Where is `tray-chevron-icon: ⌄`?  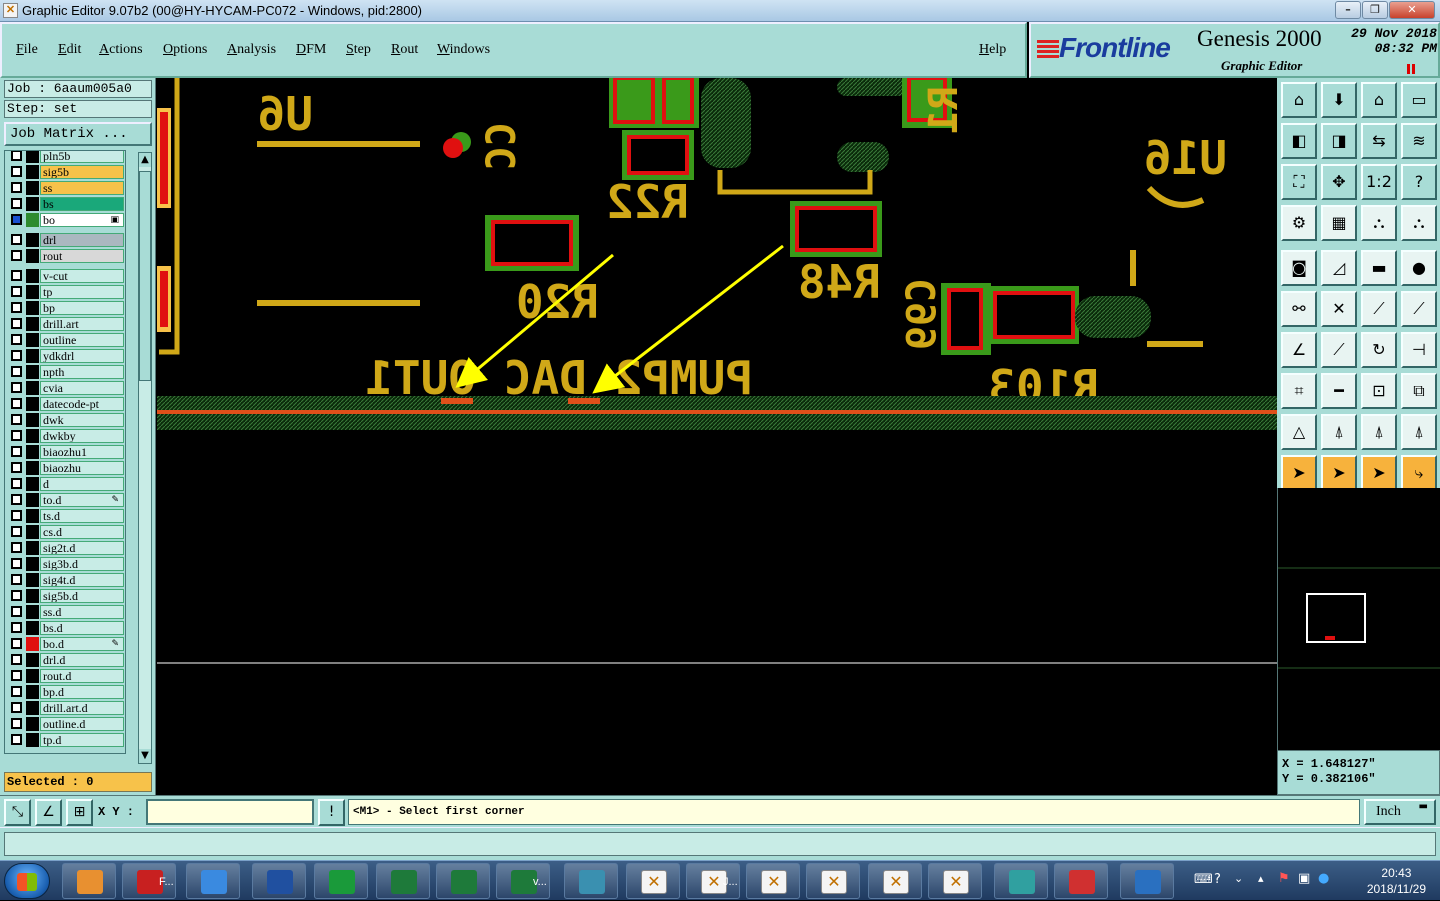
tray-chevron-icon: ⌄ is located at coordinates (1238, 878).